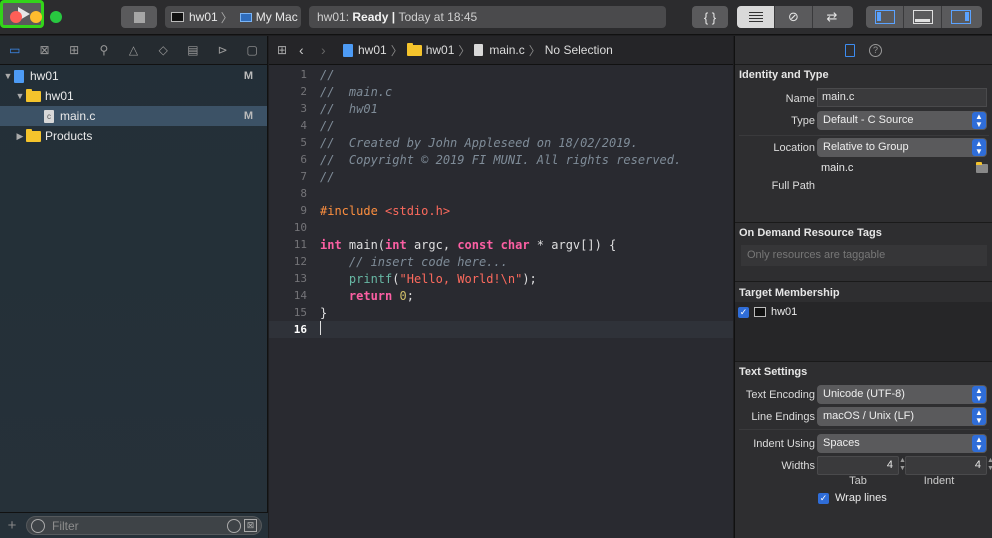 Image resolution: width=992 pixels, height=538 pixels. Describe the element at coordinates (300, 329) in the screenshot. I see `line-number: 16` at that location.